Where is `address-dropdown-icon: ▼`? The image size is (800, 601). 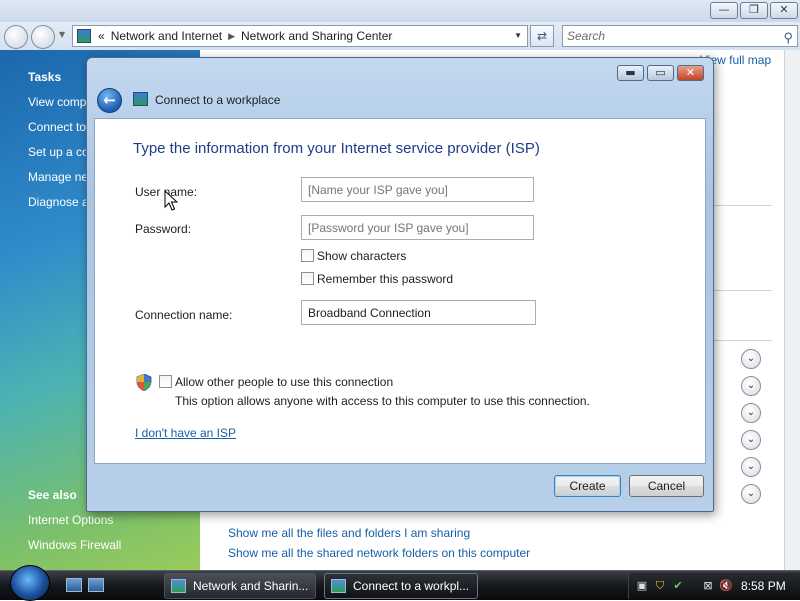 address-dropdown-icon: ▼ is located at coordinates (518, 35).